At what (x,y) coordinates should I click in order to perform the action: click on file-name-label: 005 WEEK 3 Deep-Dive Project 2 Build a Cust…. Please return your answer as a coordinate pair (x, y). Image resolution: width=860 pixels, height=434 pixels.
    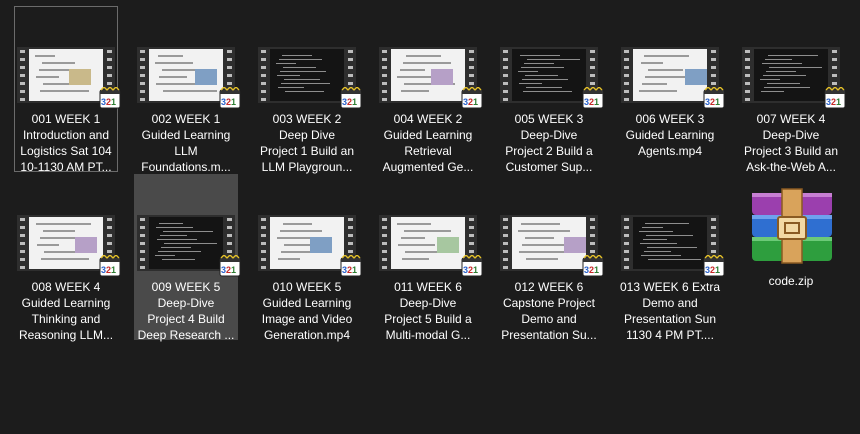
    Looking at the image, I should click on (549, 143).